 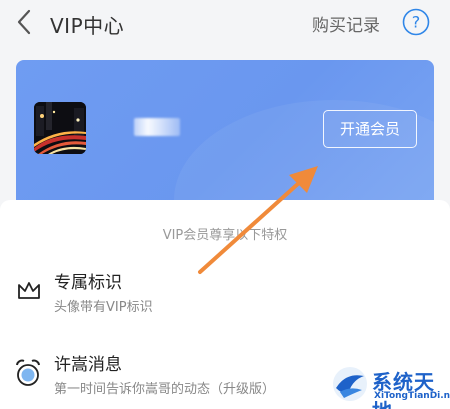 I want to click on privilege-title: 许嵩消息, so click(x=88, y=365).